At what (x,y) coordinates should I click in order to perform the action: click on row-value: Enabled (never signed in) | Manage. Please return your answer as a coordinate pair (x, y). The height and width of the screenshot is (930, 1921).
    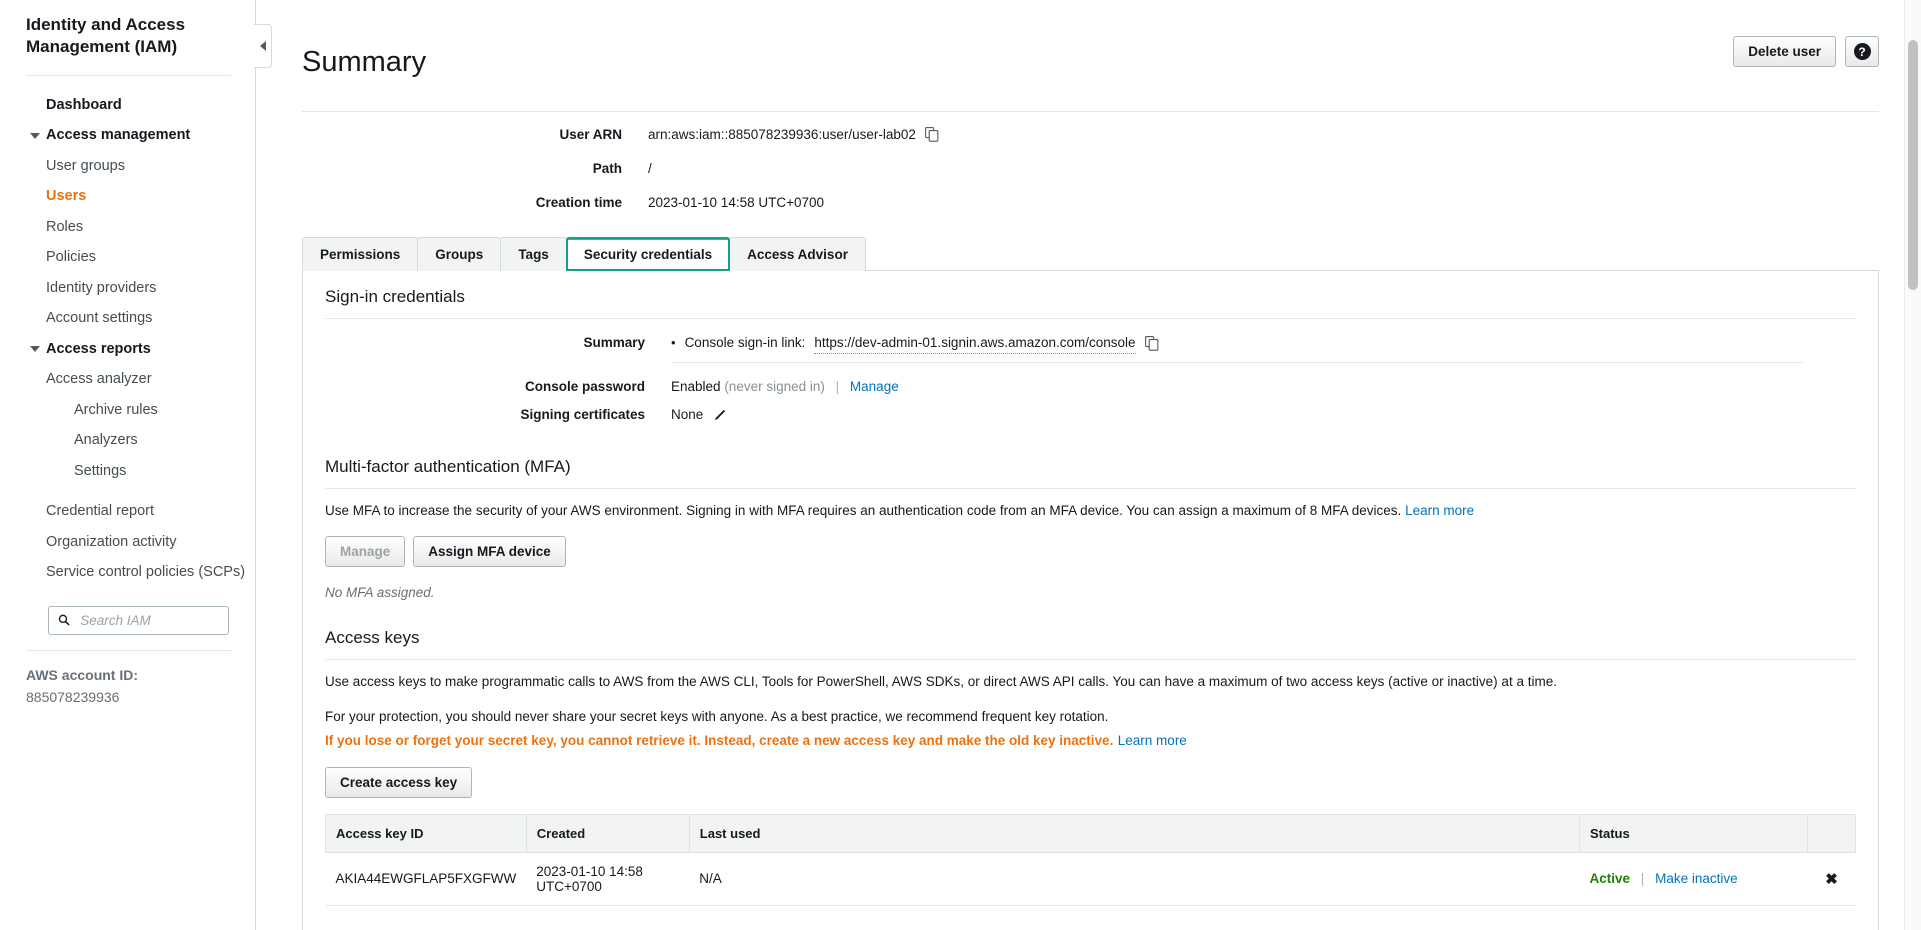
    Looking at the image, I should click on (1263, 387).